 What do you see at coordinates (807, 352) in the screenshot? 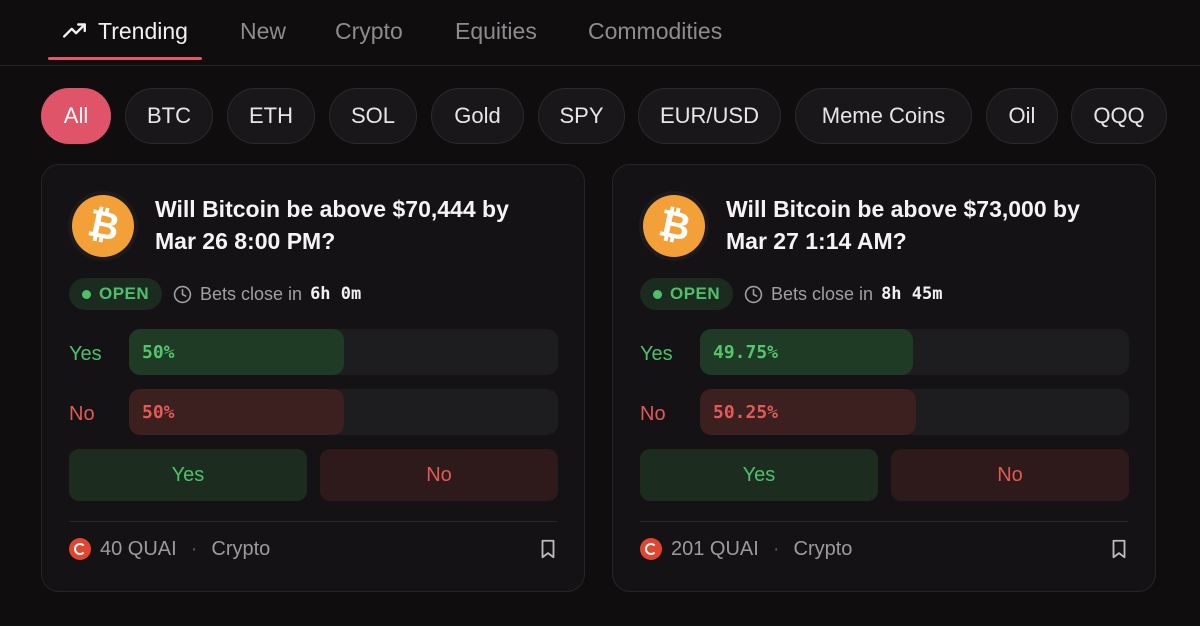
I see `yes-probability-fill: 49.75%` at bounding box center [807, 352].